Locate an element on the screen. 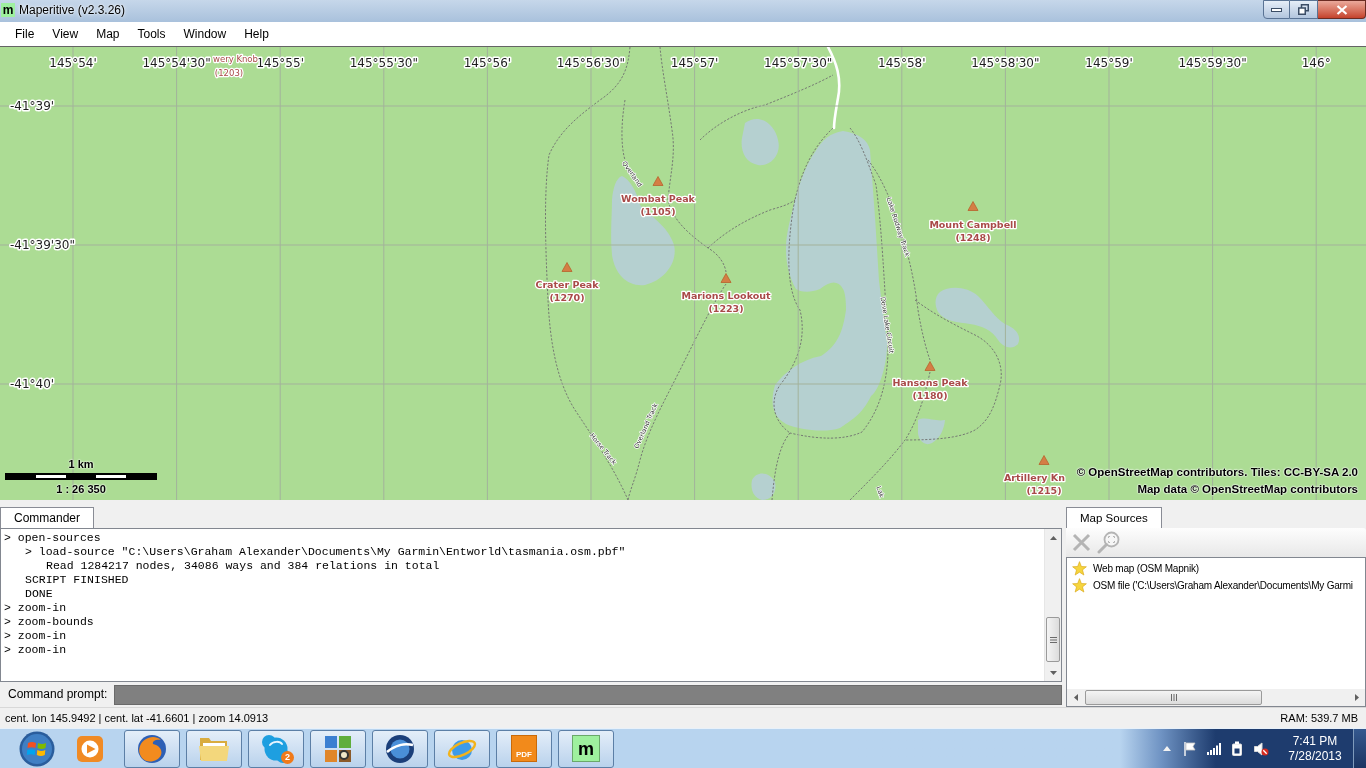 This screenshot has width=1366, height=768. place-elevation: (1180) is located at coordinates (930, 395).